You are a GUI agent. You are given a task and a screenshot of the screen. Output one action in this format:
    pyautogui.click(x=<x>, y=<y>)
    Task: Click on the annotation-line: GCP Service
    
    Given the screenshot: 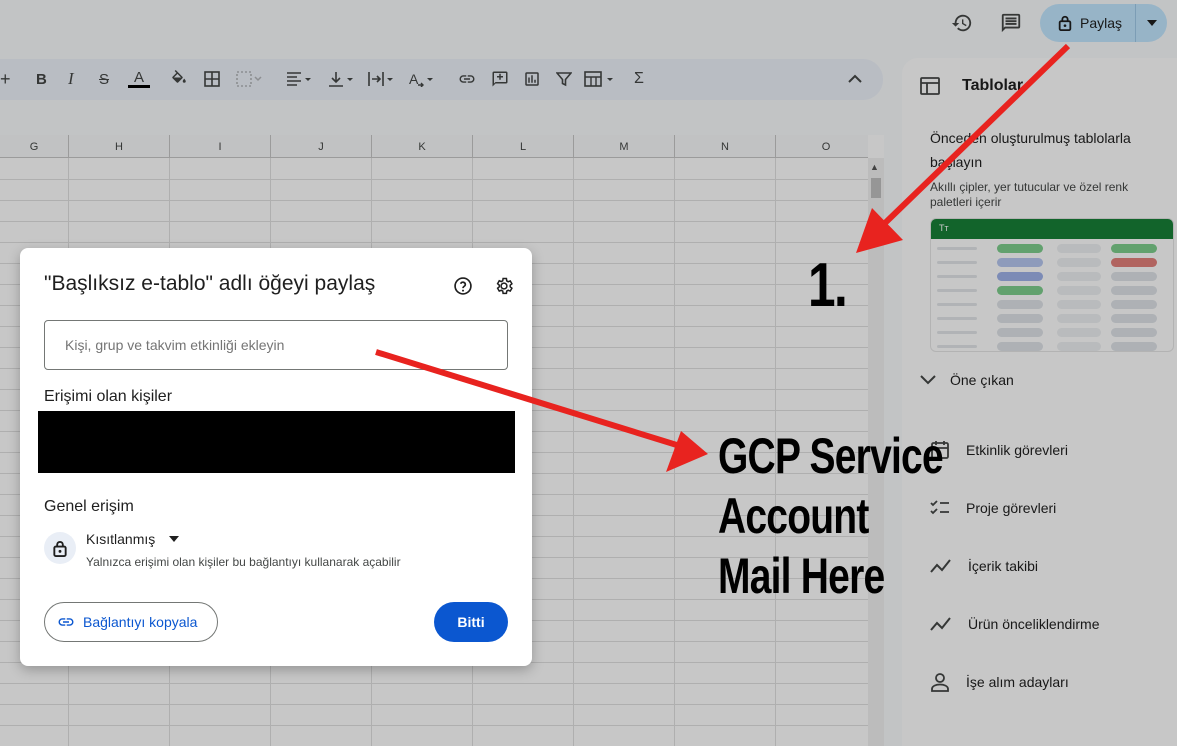 What is the action you would take?
    pyautogui.click(x=831, y=456)
    